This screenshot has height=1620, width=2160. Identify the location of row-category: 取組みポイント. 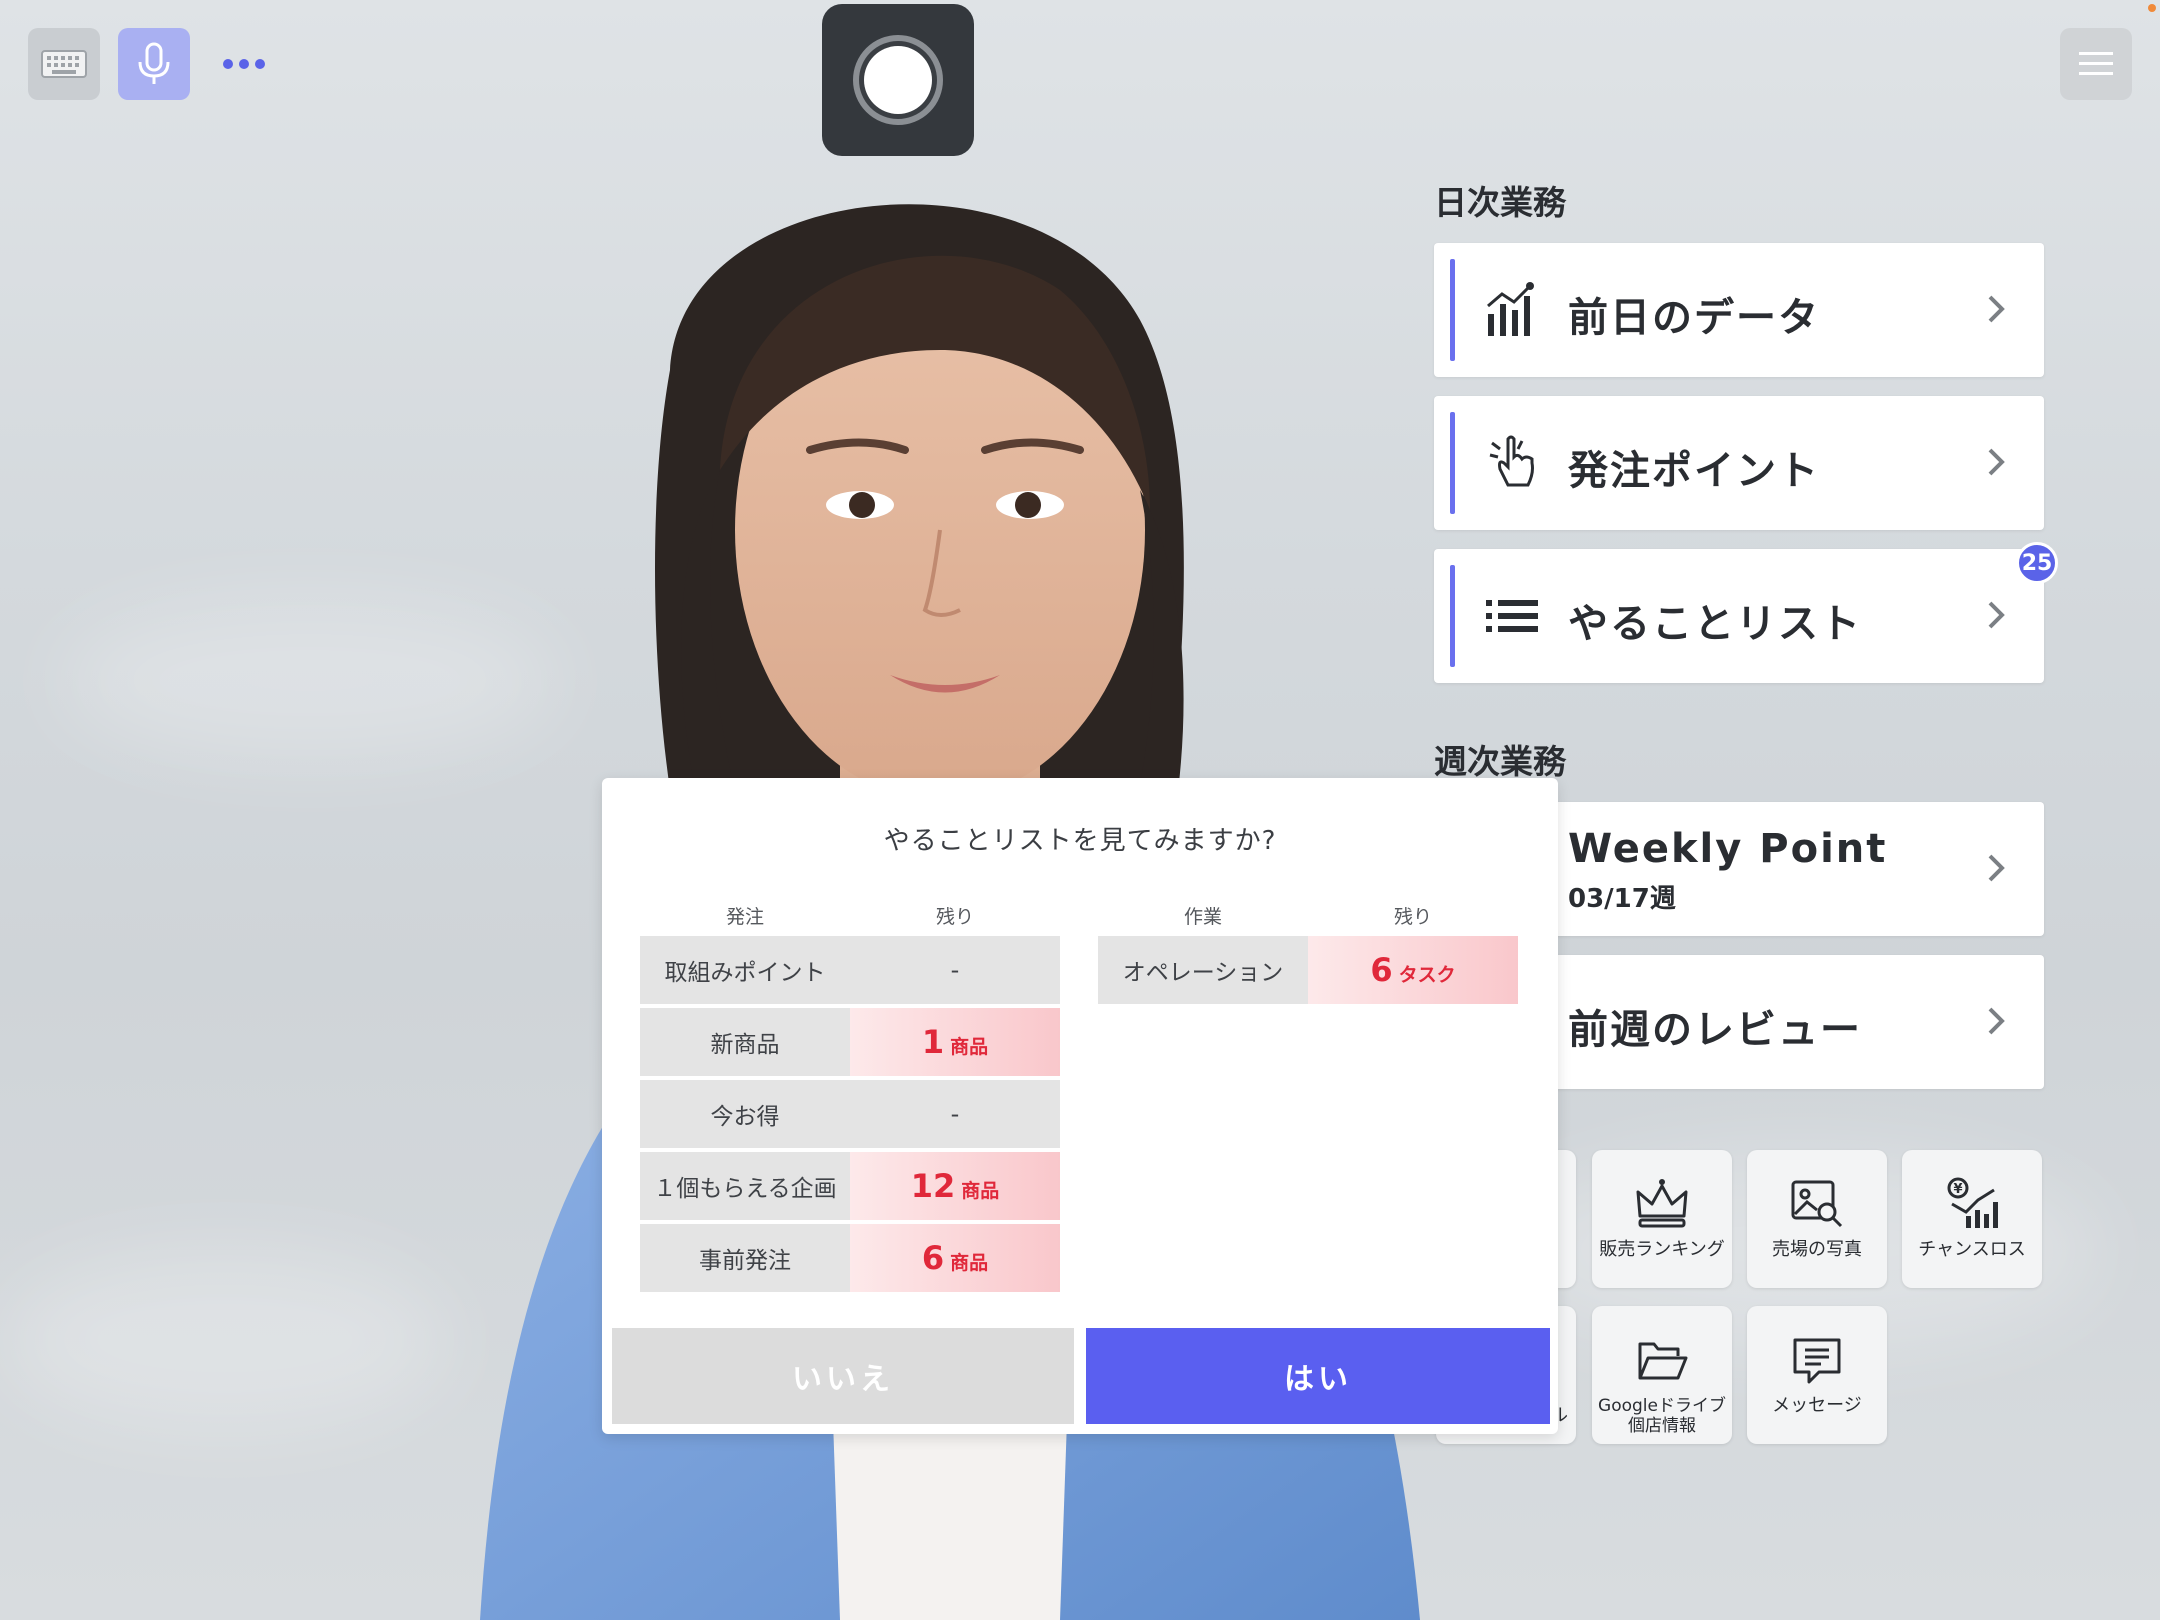
(745, 970).